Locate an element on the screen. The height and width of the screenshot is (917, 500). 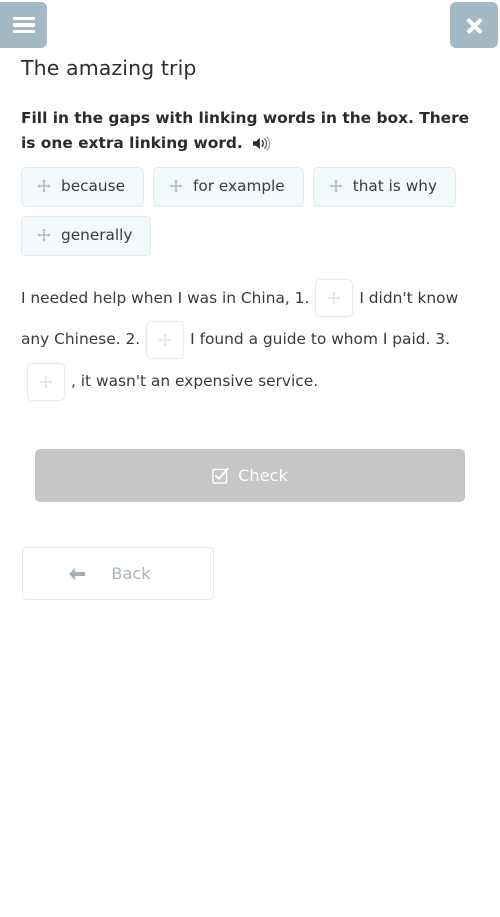
word-chip-label: that is why is located at coordinates (395, 185).